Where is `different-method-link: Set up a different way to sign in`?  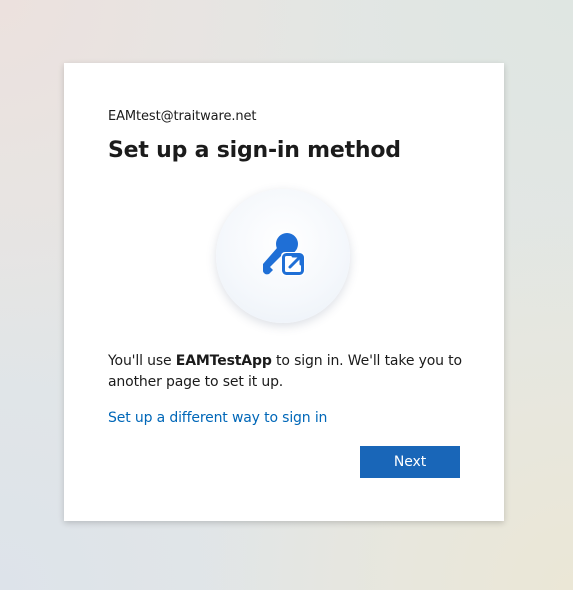
different-method-link: Set up a different way to sign in is located at coordinates (217, 418).